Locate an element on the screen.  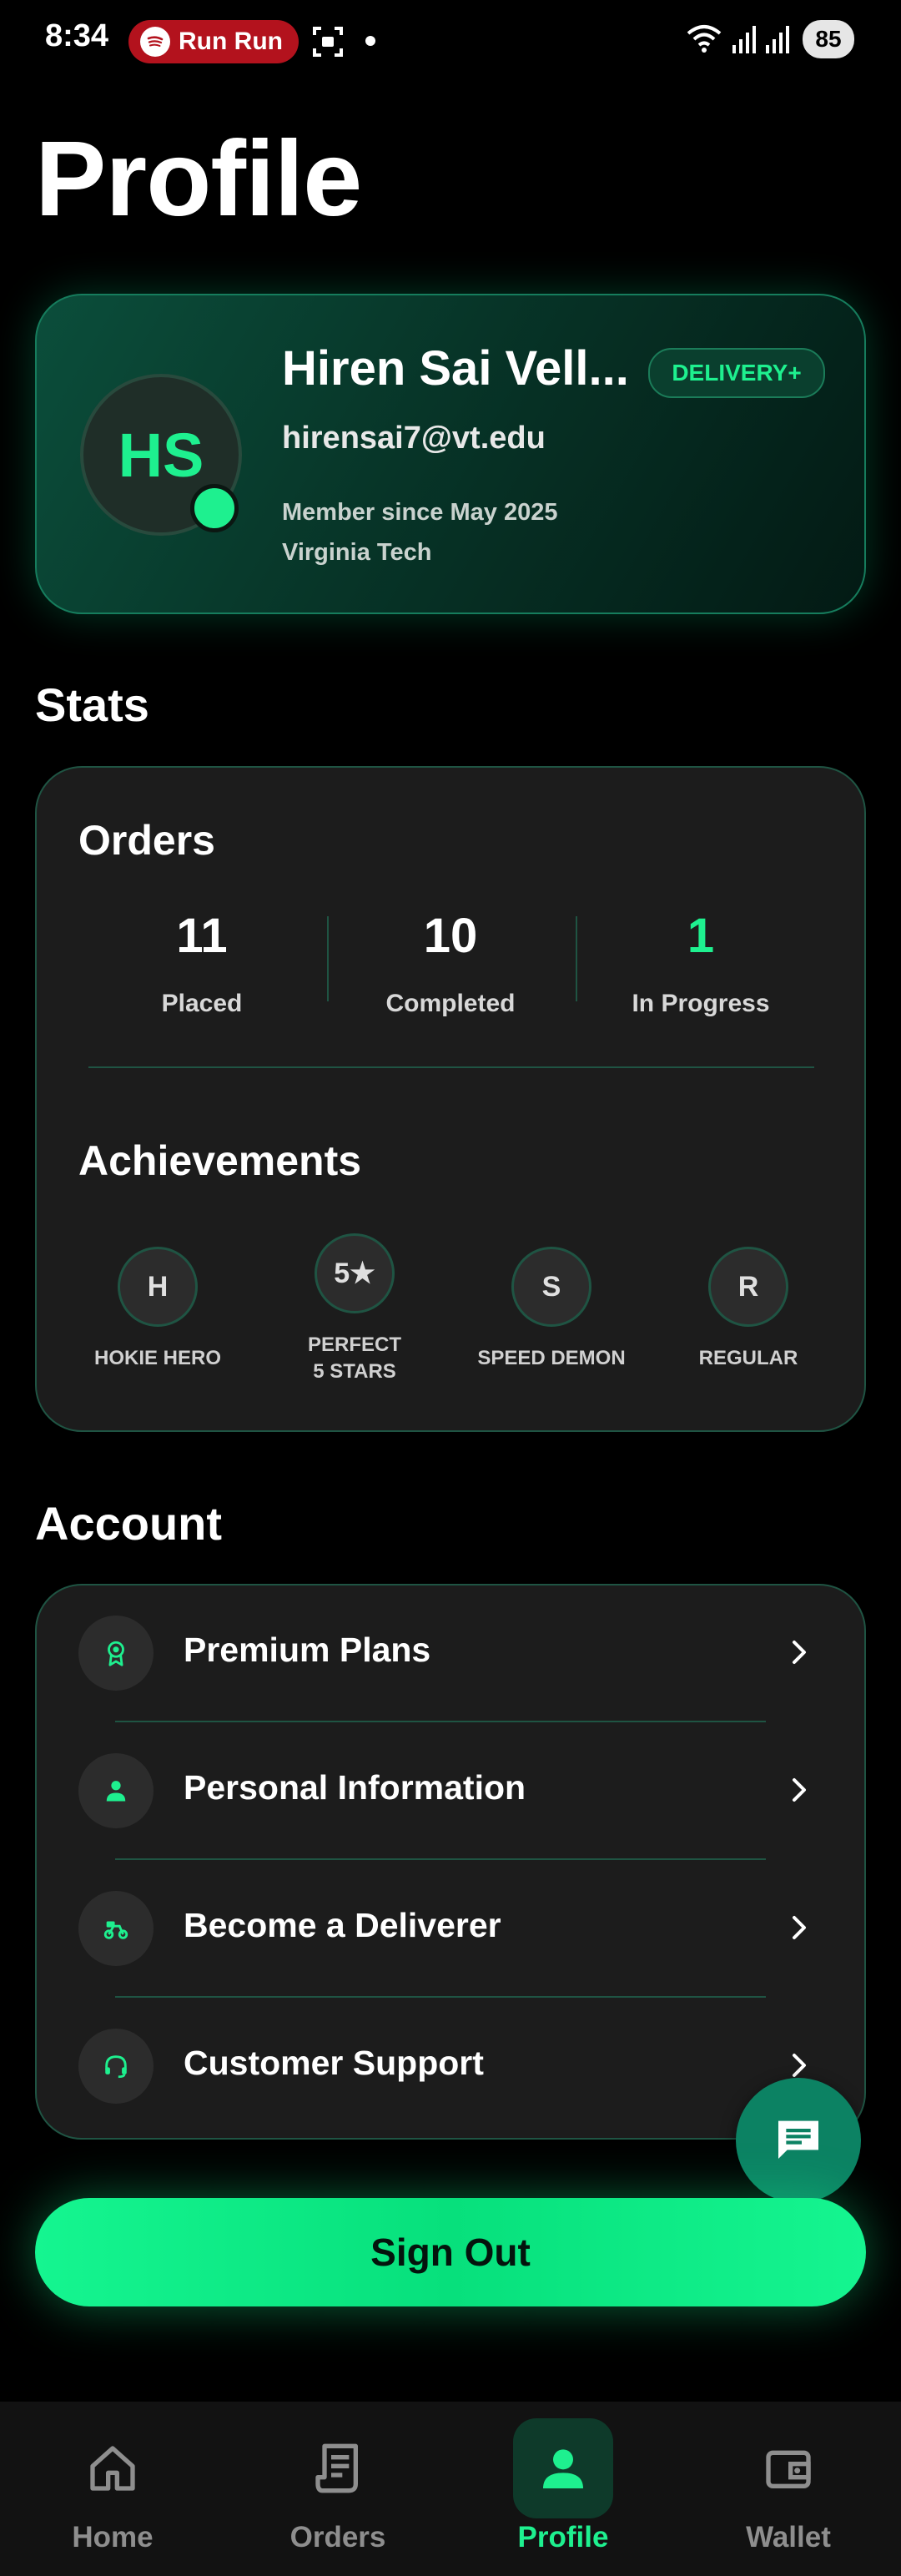
school-name: Virginia Tech is located at coordinates (357, 552).